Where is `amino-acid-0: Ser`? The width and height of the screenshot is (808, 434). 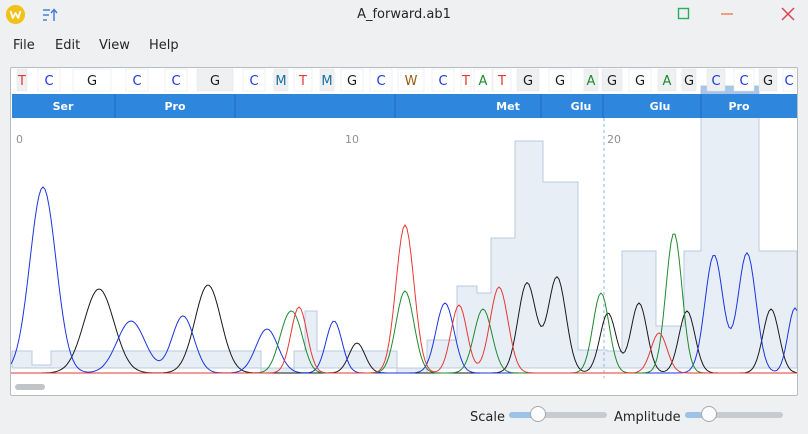
amino-acid-0: Ser is located at coordinates (63, 106).